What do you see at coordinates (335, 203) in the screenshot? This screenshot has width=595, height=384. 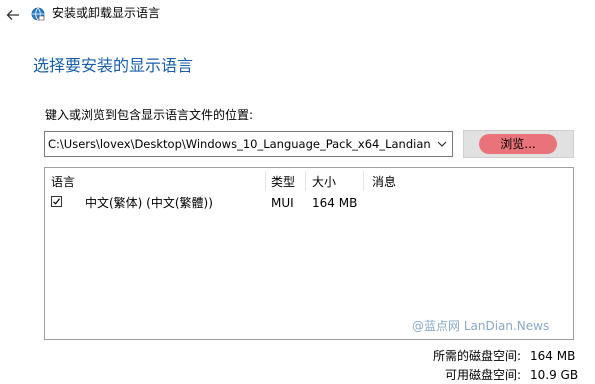 I see `language-size: 164 MB` at bounding box center [335, 203].